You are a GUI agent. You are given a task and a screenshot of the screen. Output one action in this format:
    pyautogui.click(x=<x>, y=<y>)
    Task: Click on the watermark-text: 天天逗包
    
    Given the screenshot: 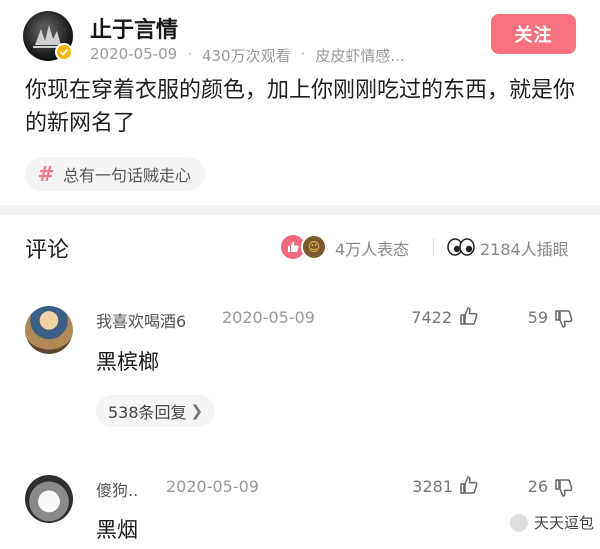 What is the action you would take?
    pyautogui.click(x=564, y=523)
    